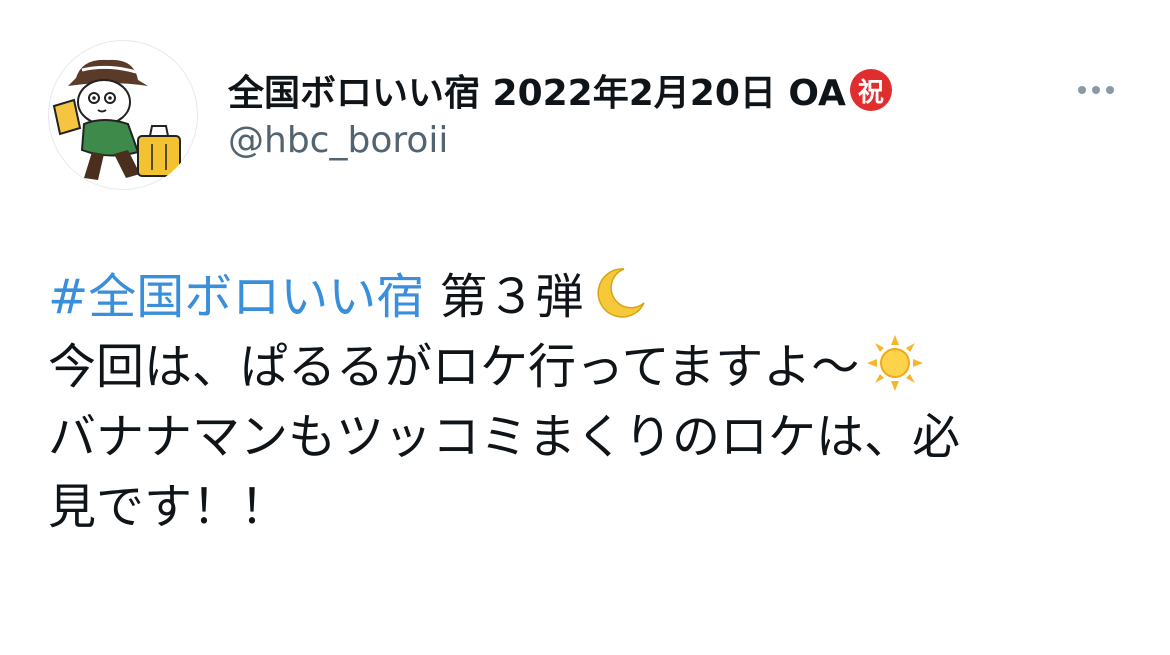  What do you see at coordinates (895, 363) in the screenshot?
I see `sun-icon` at bounding box center [895, 363].